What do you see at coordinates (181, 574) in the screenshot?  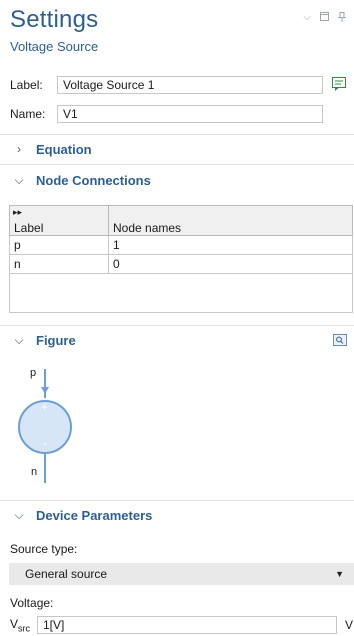 I see `source-type-select: General source ▼` at bounding box center [181, 574].